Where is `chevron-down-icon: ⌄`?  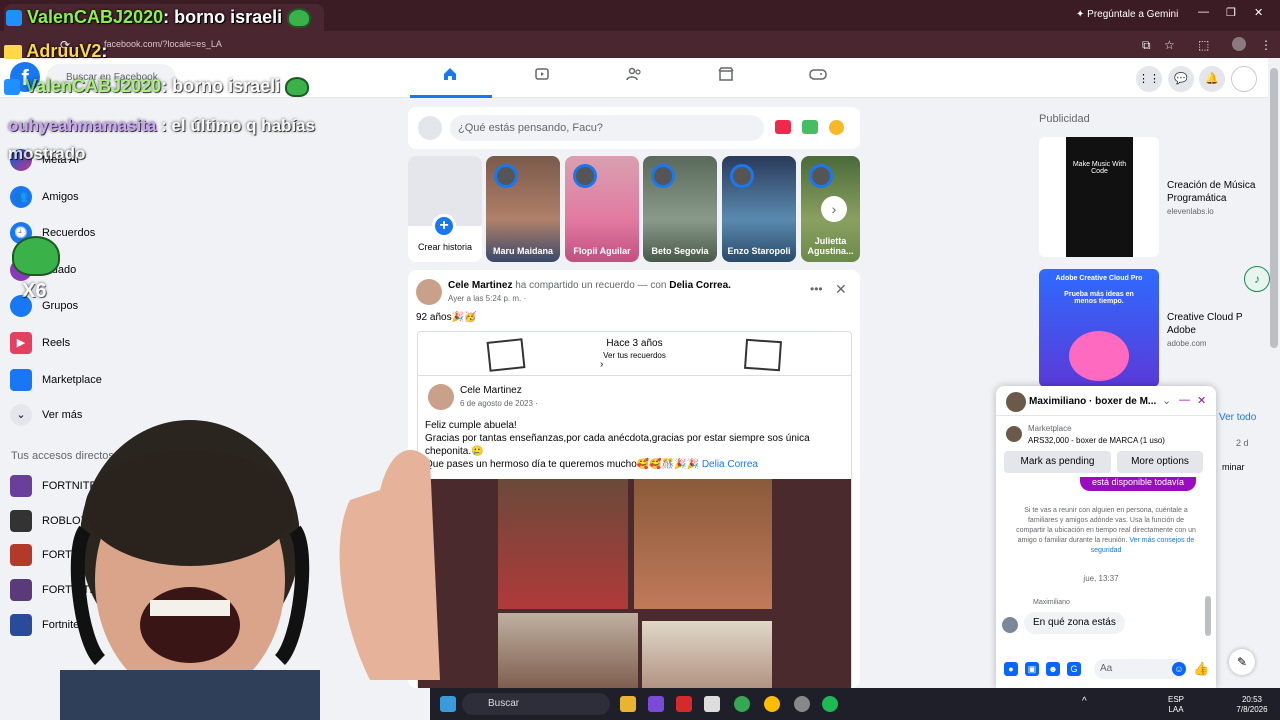
chevron-down-icon: ⌄ is located at coordinates (1166, 400).